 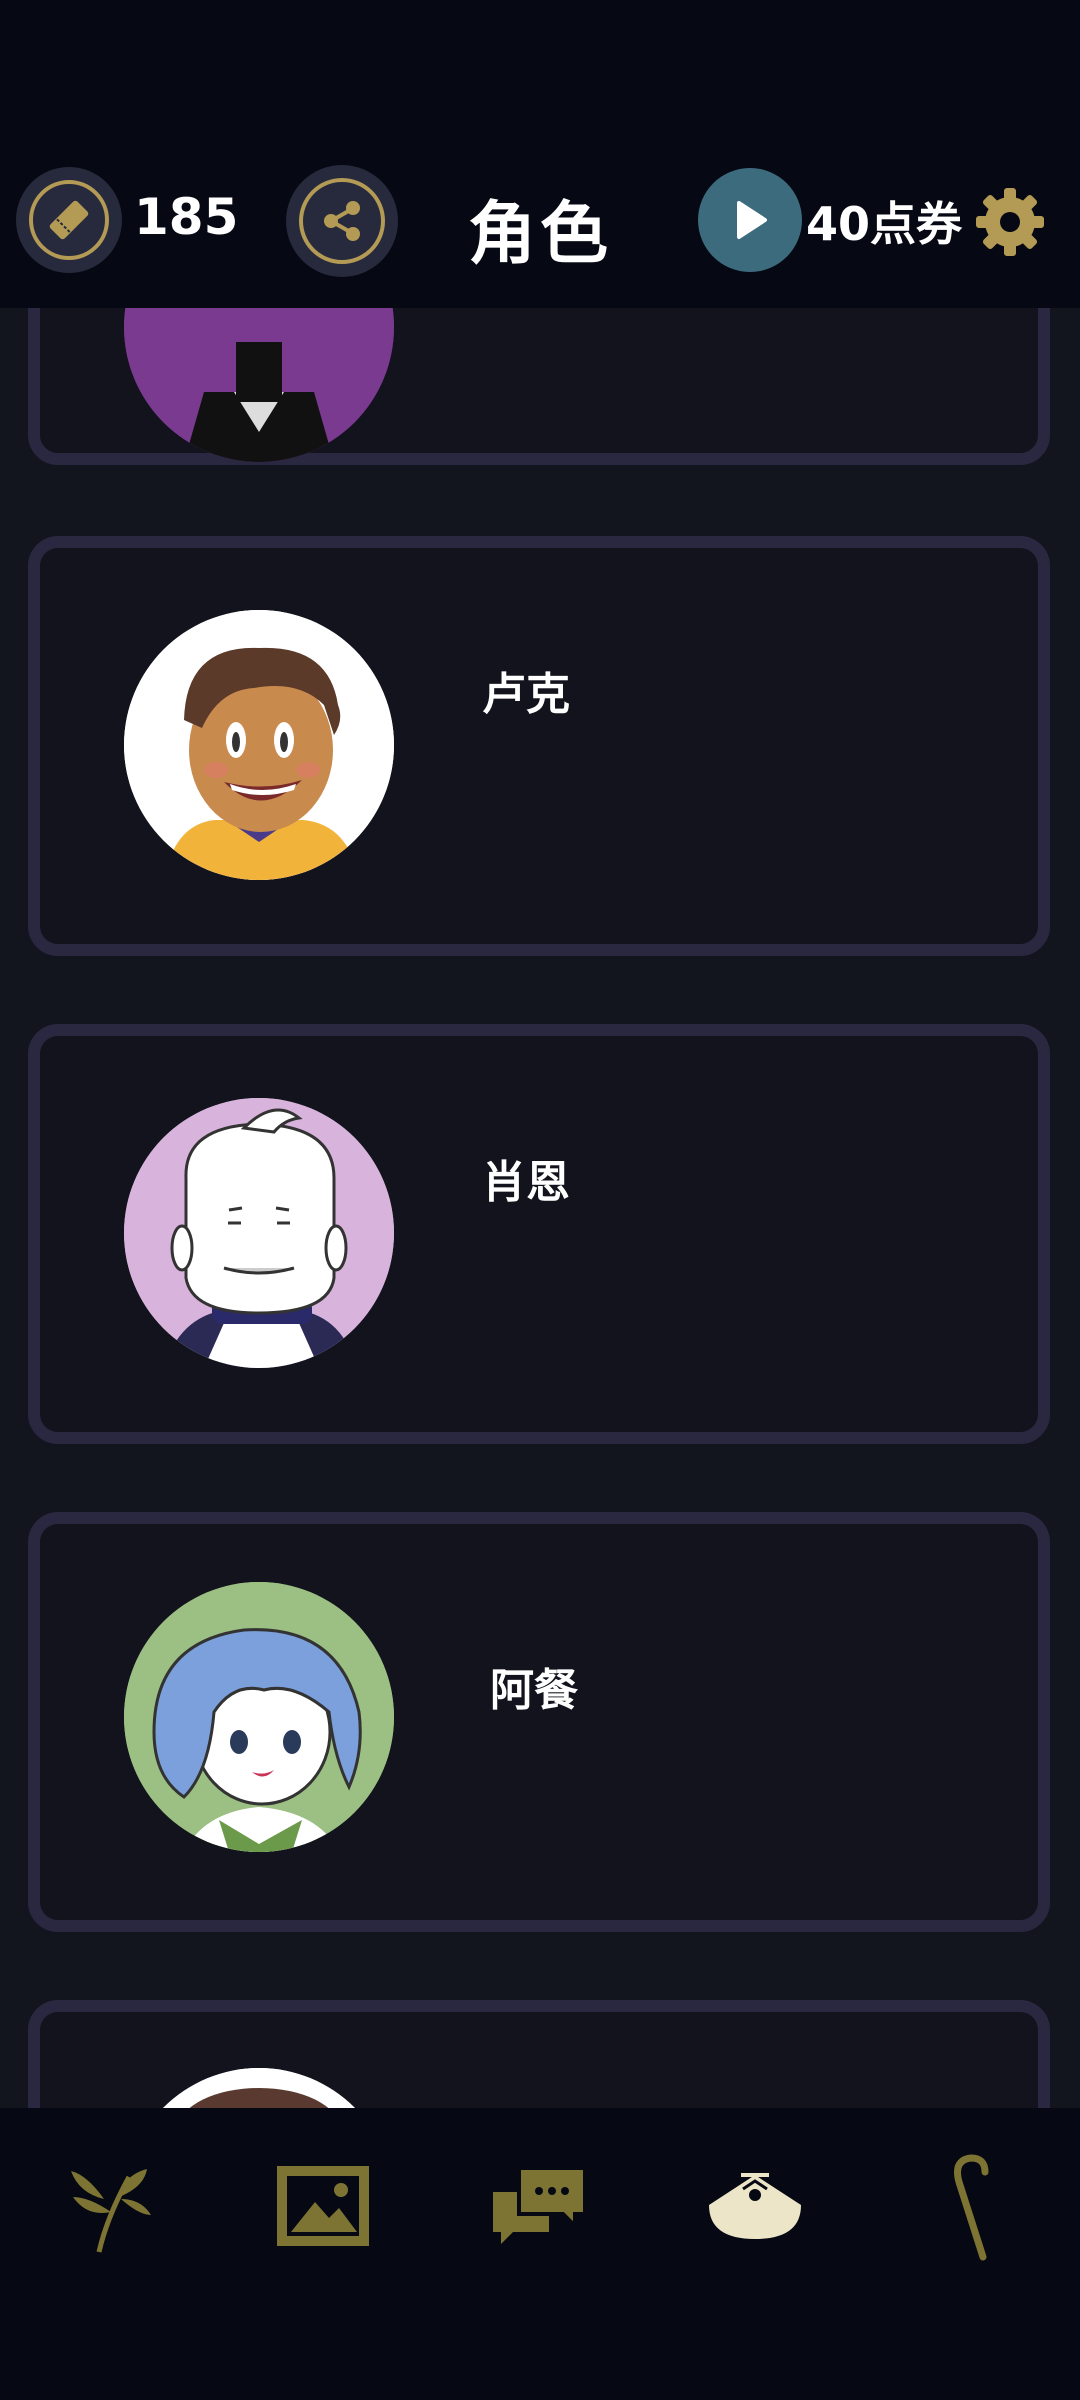 I want to click on nav-item-chat, so click(x=539, y=2207).